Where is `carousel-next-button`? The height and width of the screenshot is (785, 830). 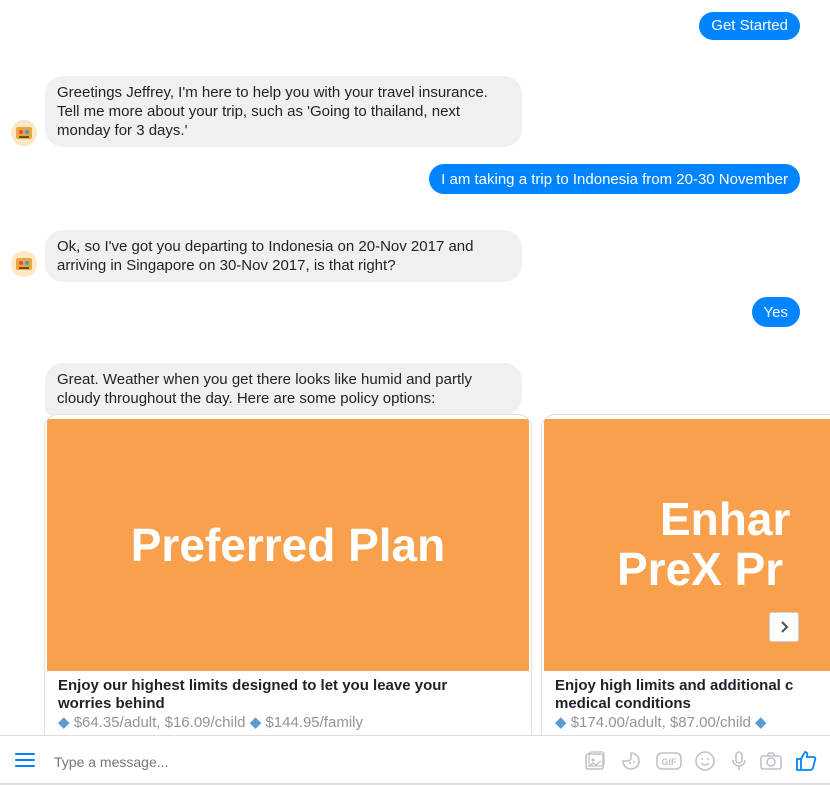
carousel-next-button is located at coordinates (784, 627).